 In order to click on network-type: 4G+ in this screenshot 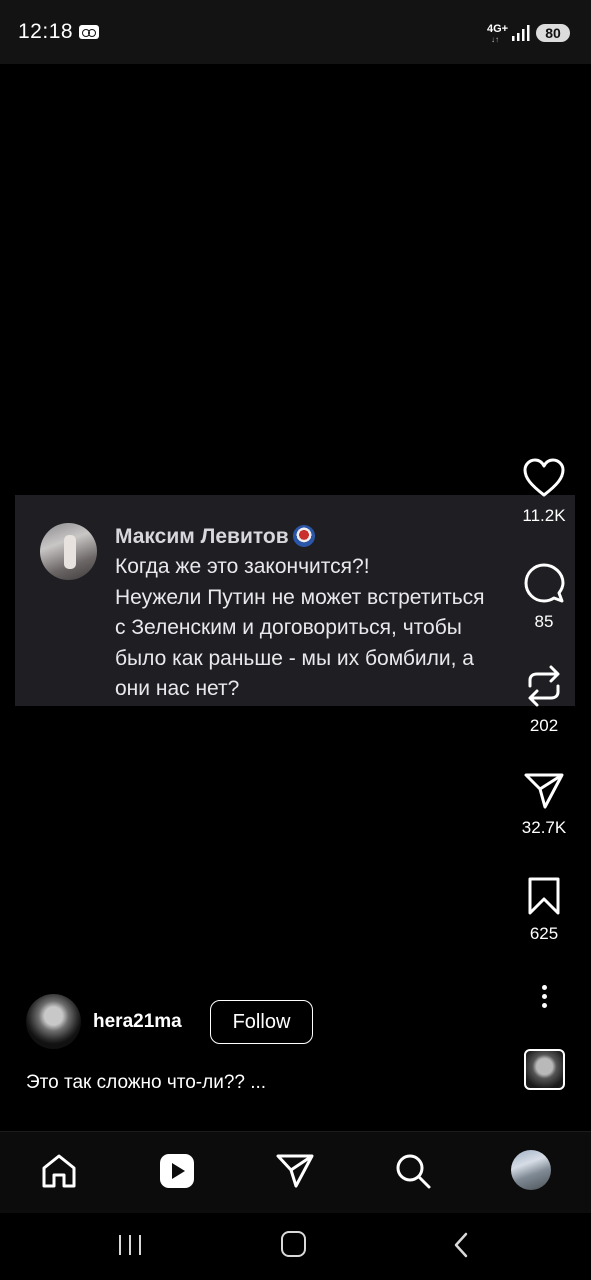, I will do `click(498, 29)`.